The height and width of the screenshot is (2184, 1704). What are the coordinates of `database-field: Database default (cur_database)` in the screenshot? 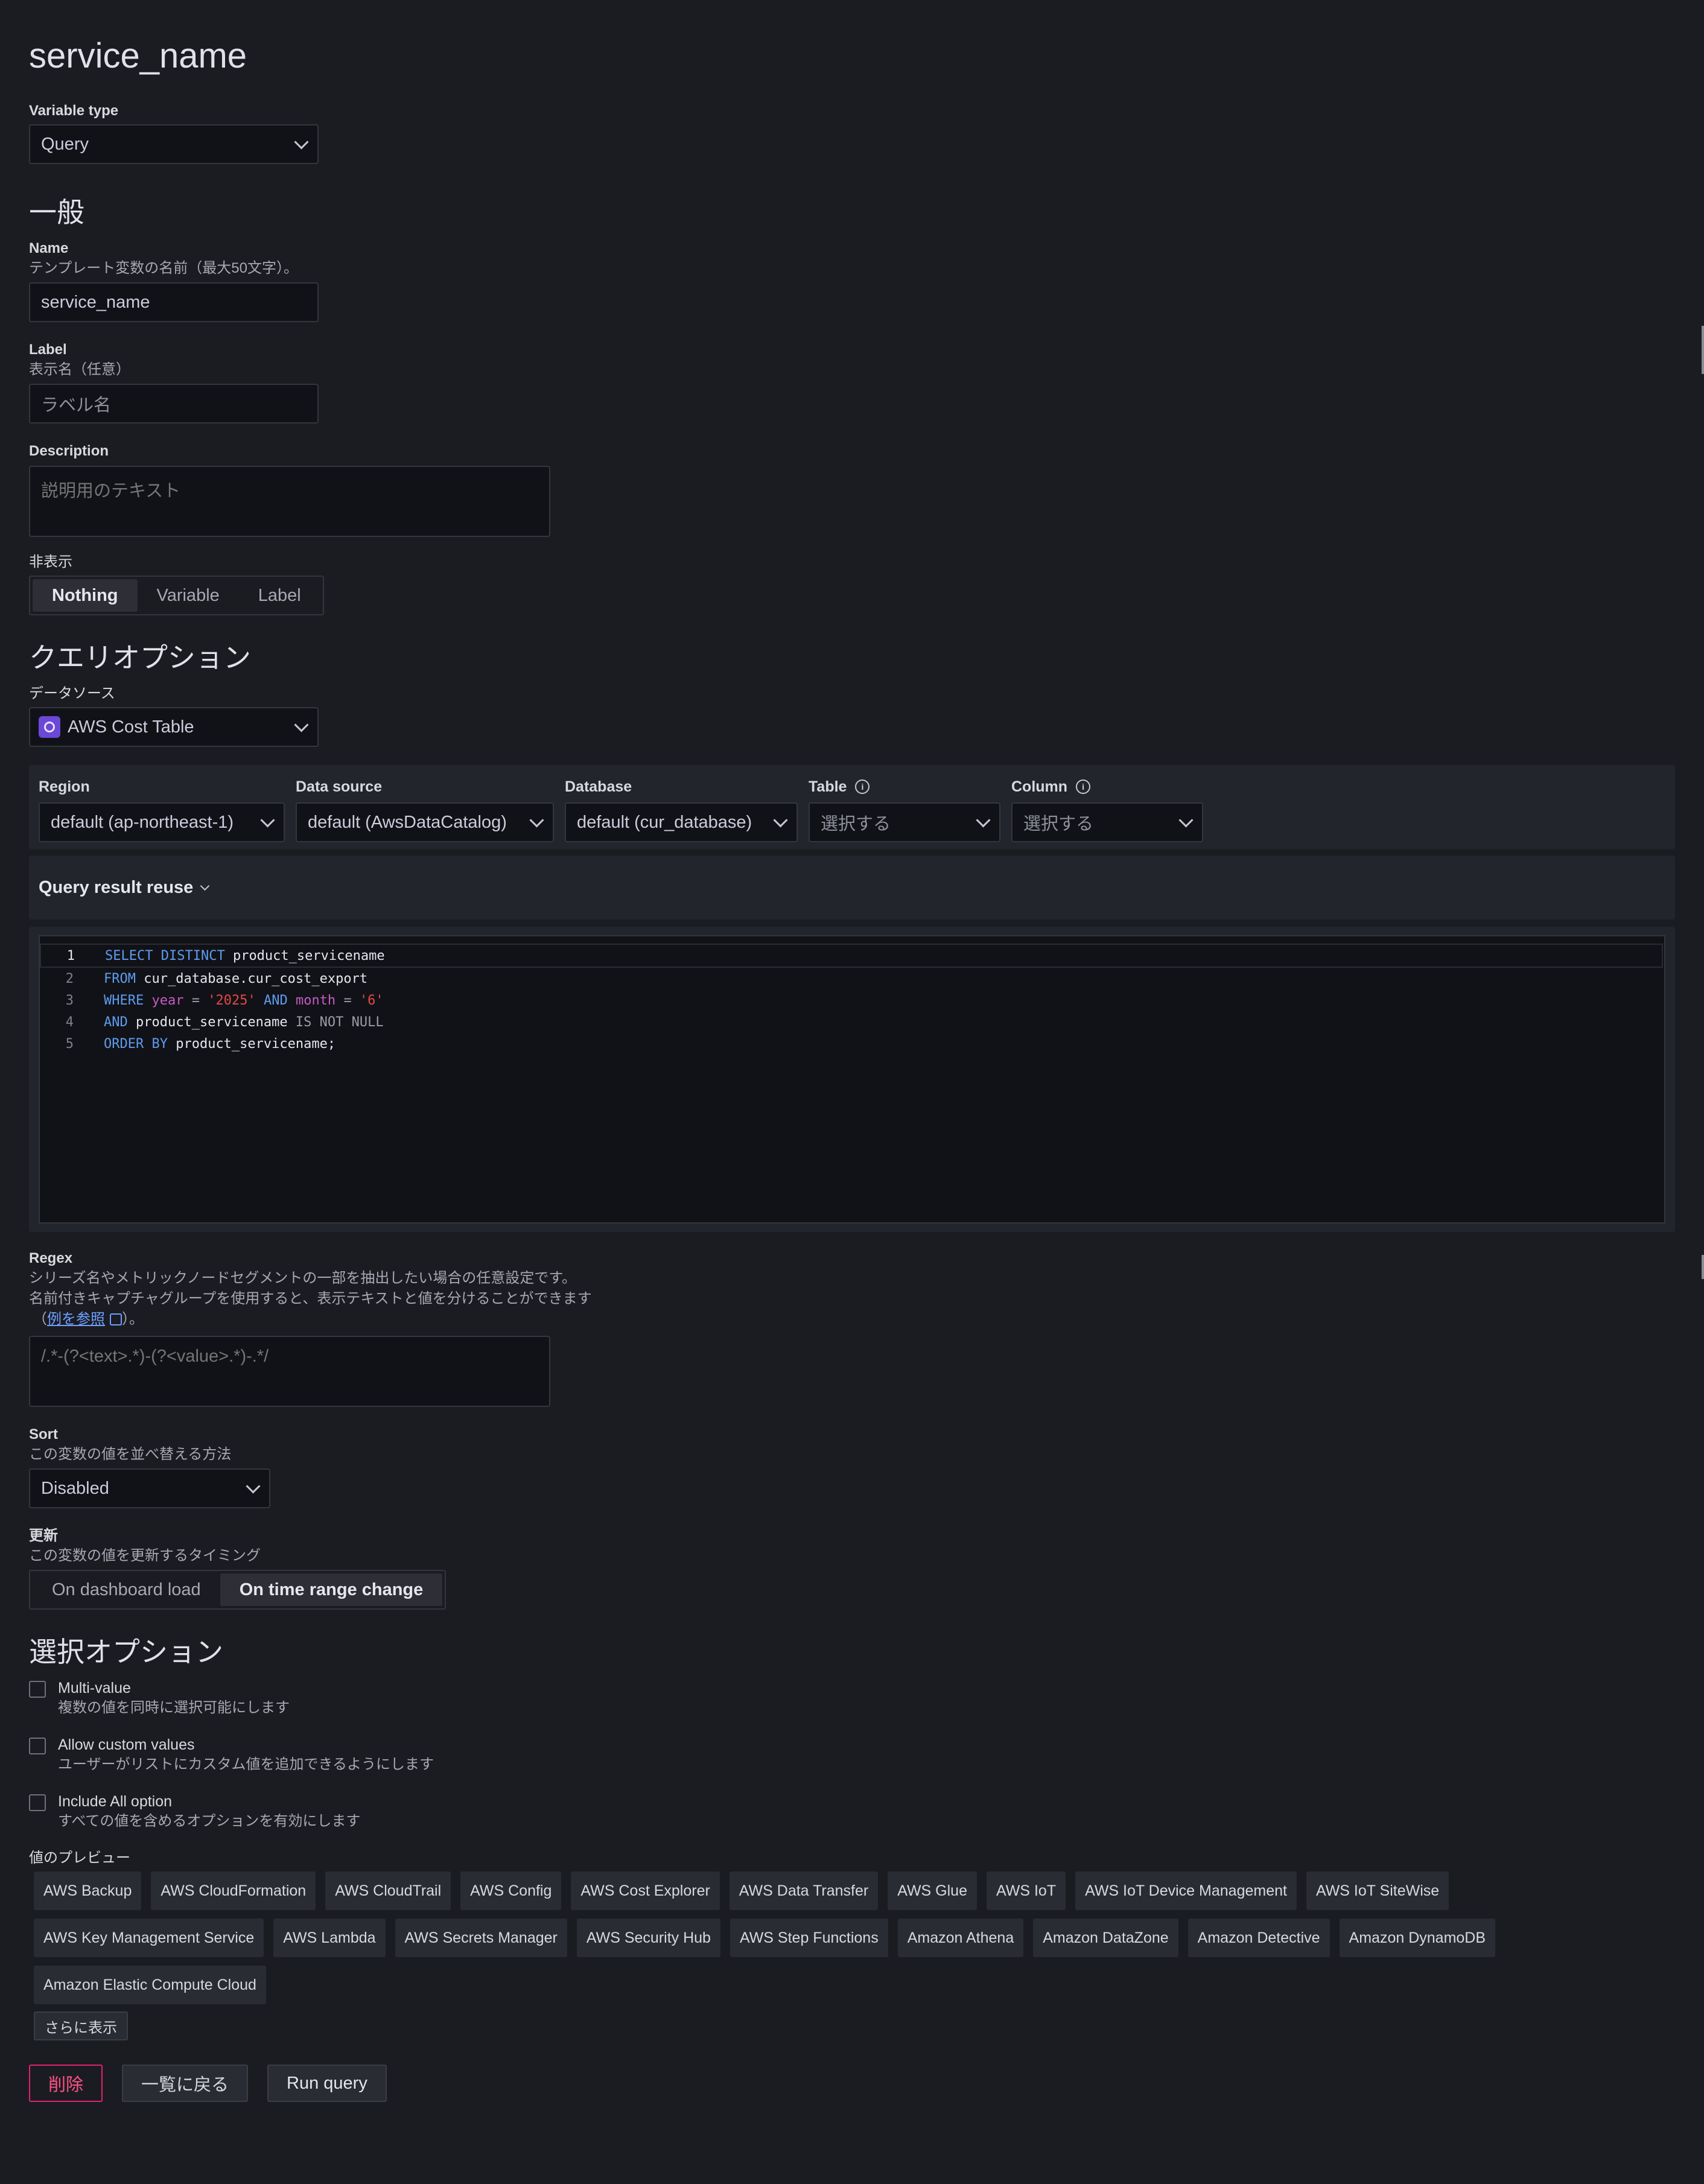 It's located at (681, 809).